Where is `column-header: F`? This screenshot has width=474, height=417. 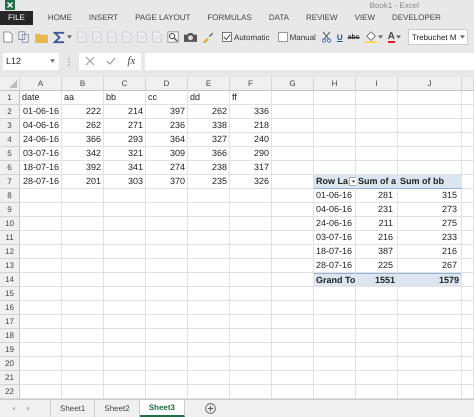
column-header: F is located at coordinates (251, 83).